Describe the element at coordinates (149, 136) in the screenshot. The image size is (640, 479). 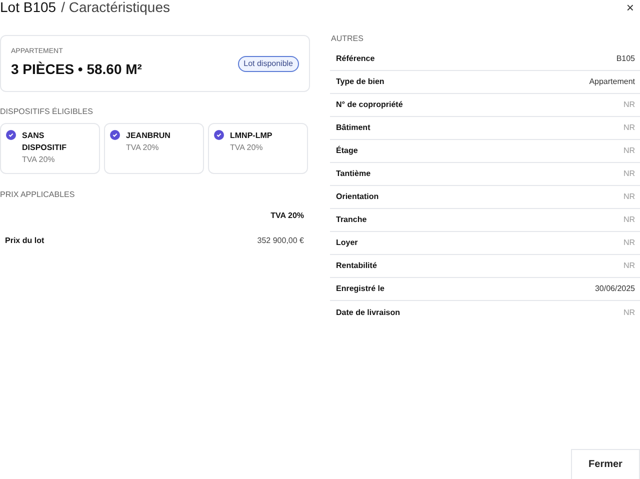
I see `dispositif-name: JEANBRUN` at that location.